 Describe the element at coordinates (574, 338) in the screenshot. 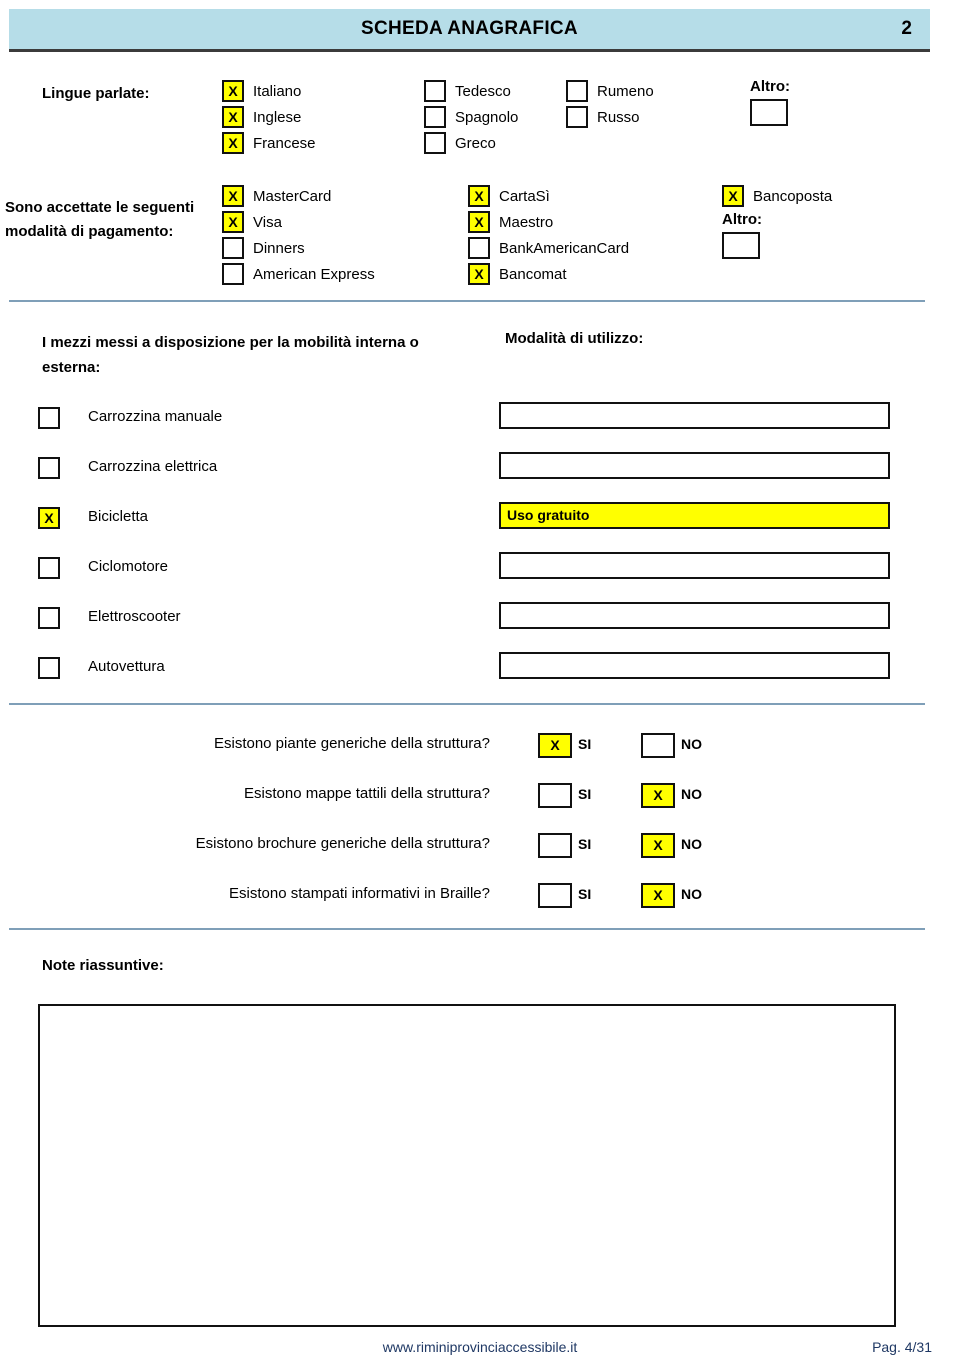

I see `mobility-usage-heading: Modalità di utilizzo:` at that location.